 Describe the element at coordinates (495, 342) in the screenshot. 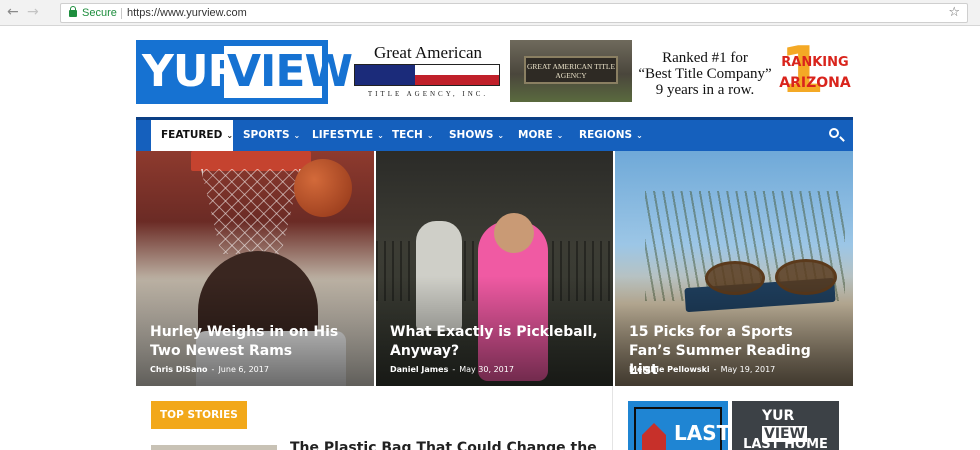

I see `featured-title: What Exactly is Pickleball, Anyway?` at that location.